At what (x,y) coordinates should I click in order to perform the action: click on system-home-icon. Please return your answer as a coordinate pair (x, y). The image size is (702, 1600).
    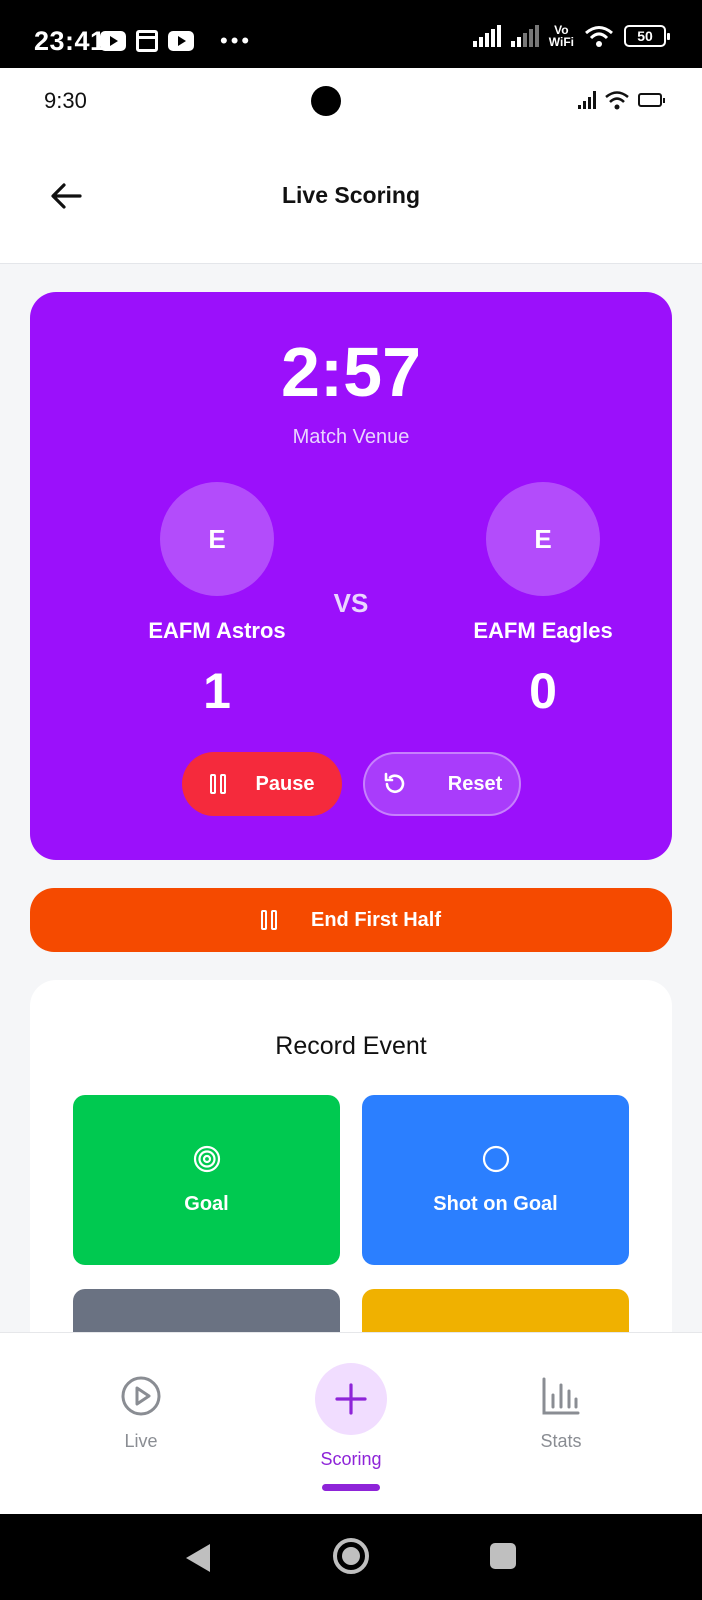
    Looking at the image, I should click on (351, 1556).